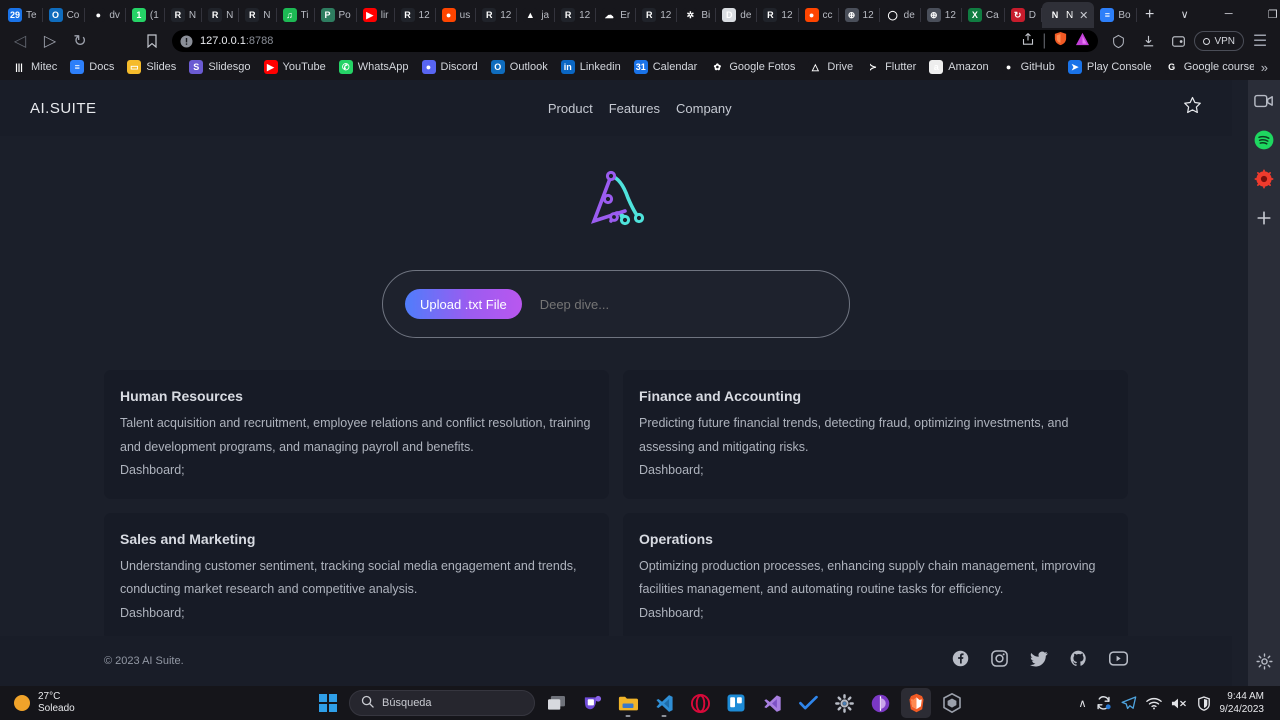 The height and width of the screenshot is (720, 1280). Describe the element at coordinates (1264, 179) in the screenshot. I see `brave-leo-icon` at that location.